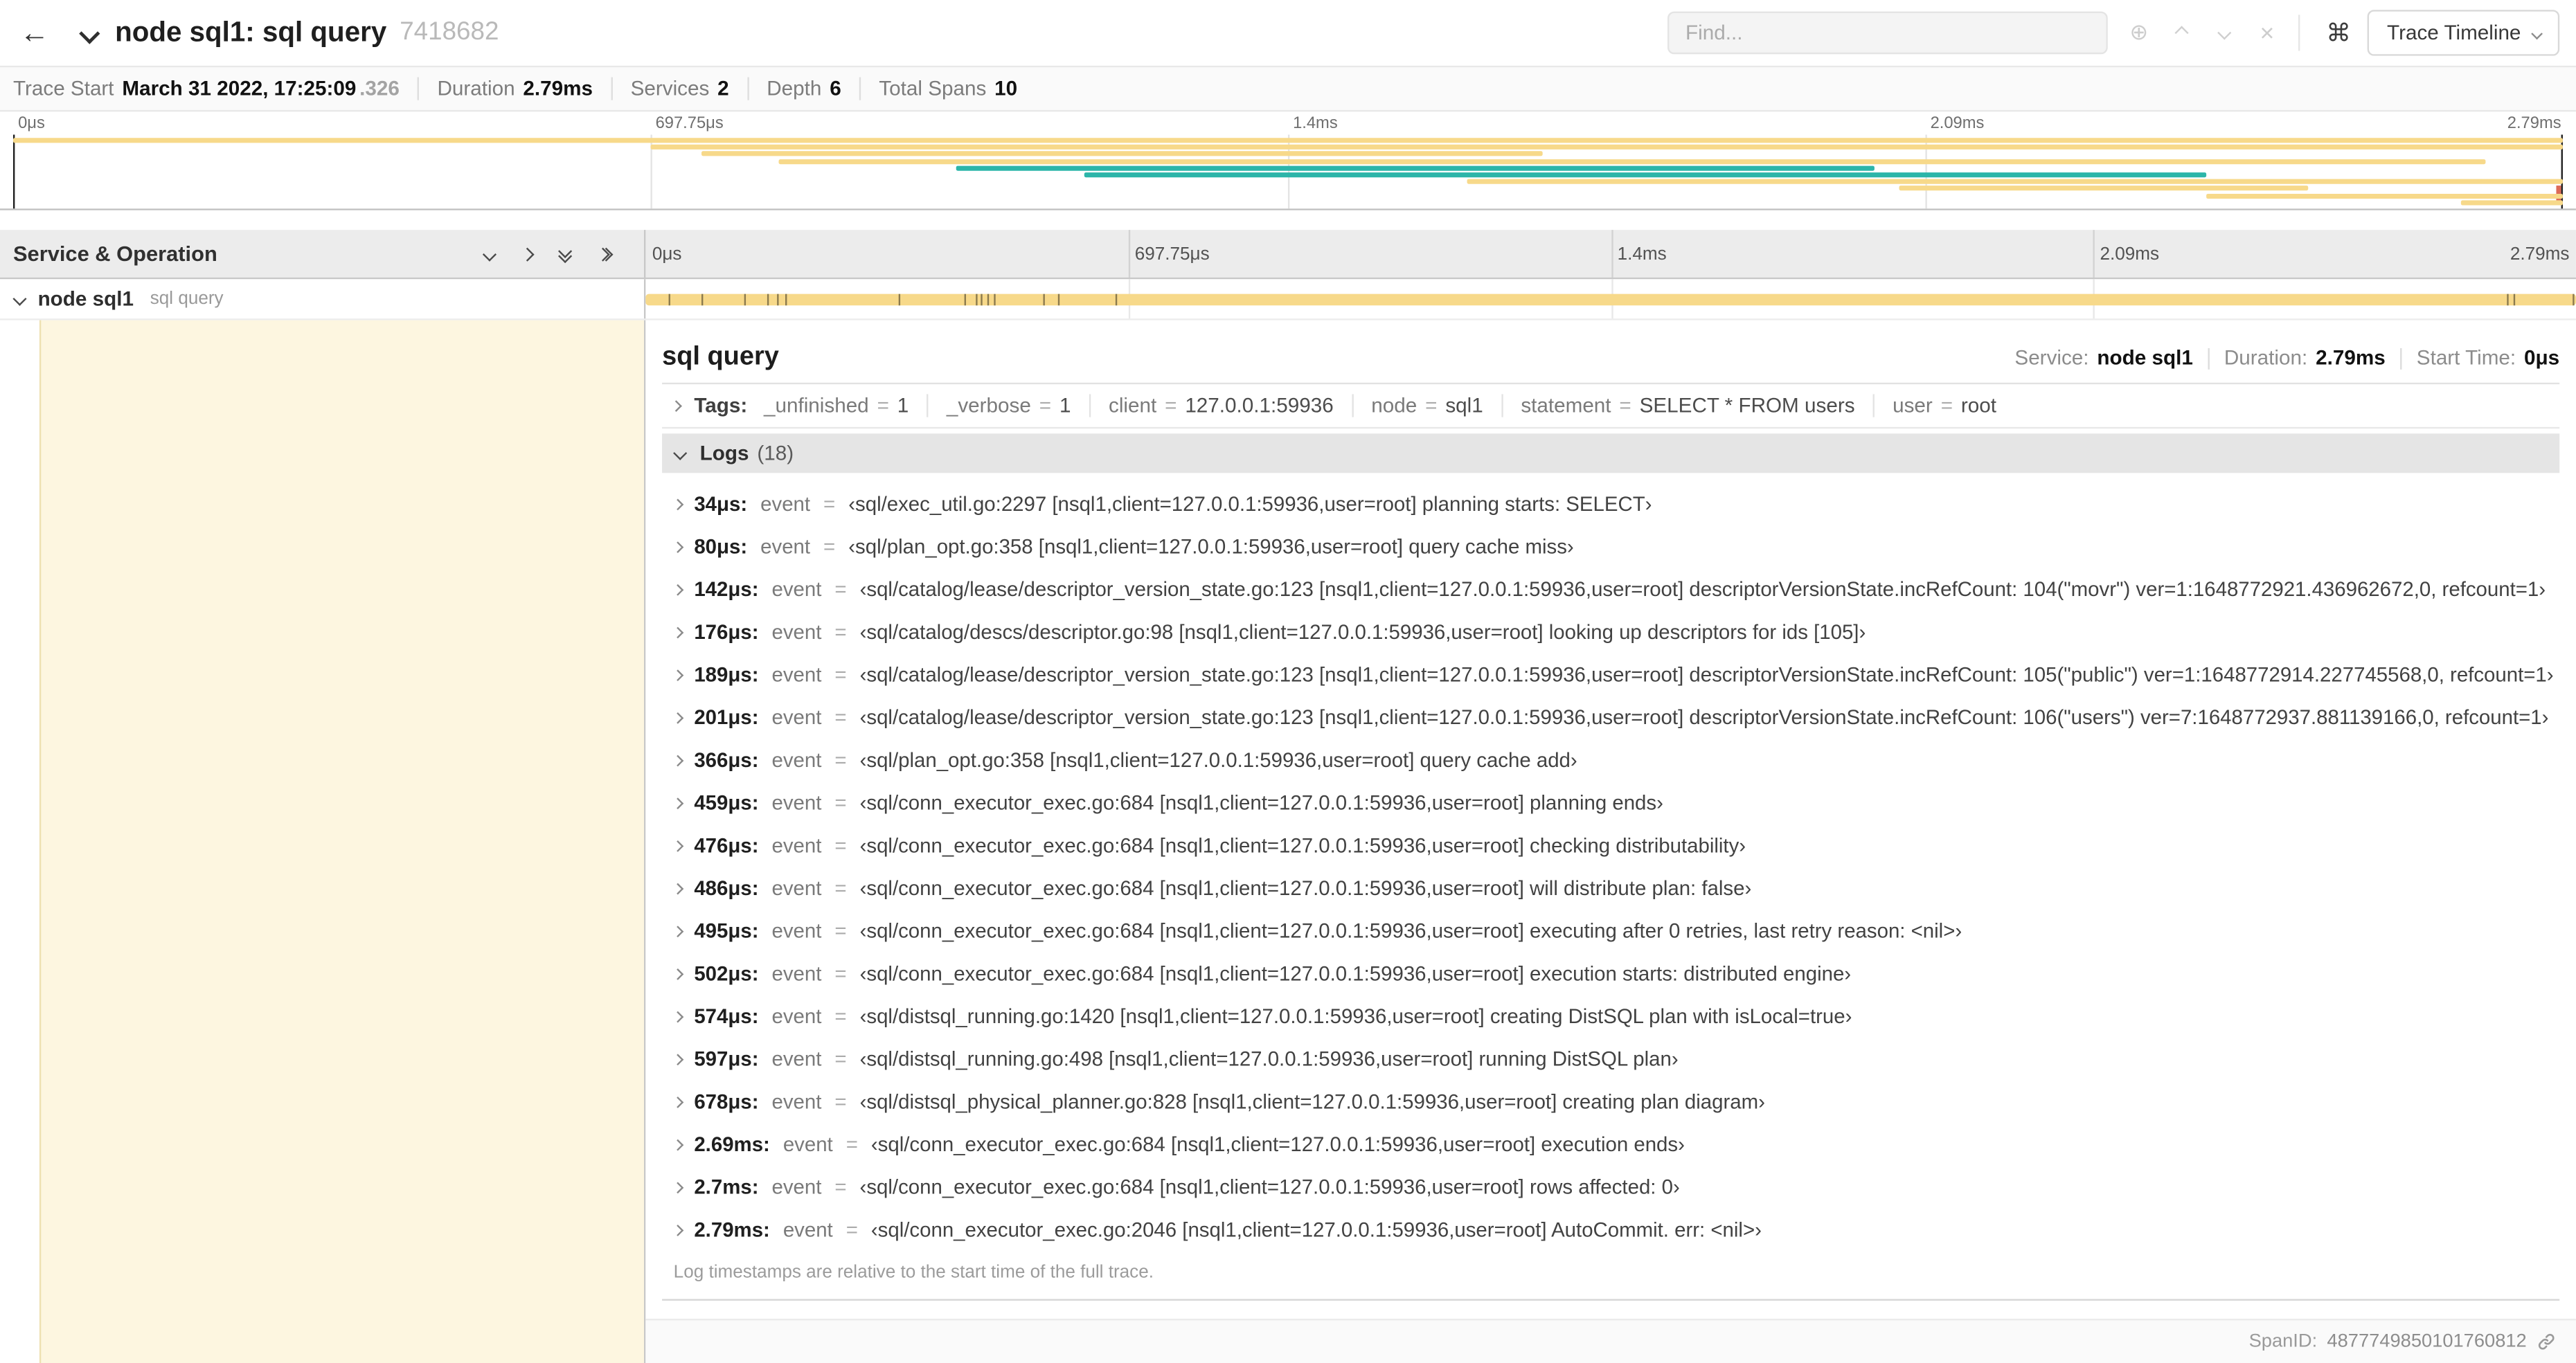 The width and height of the screenshot is (2576, 1363). I want to click on span-id-footer: SpanID: 4877749850101760812, so click(1611, 1341).